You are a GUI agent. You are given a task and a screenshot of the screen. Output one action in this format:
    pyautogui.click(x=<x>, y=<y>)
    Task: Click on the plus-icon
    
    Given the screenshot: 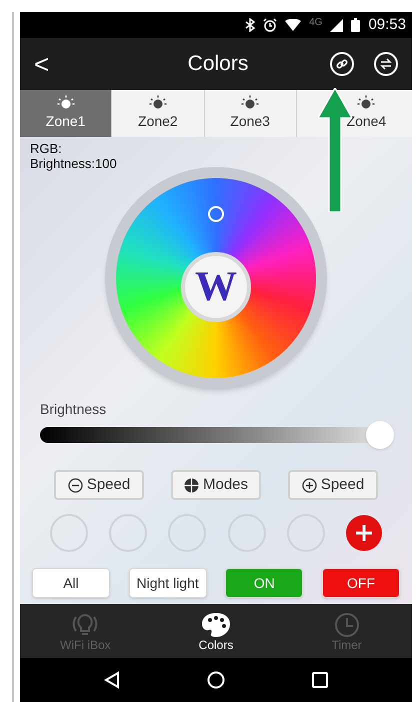 What is the action you would take?
    pyautogui.click(x=364, y=533)
    